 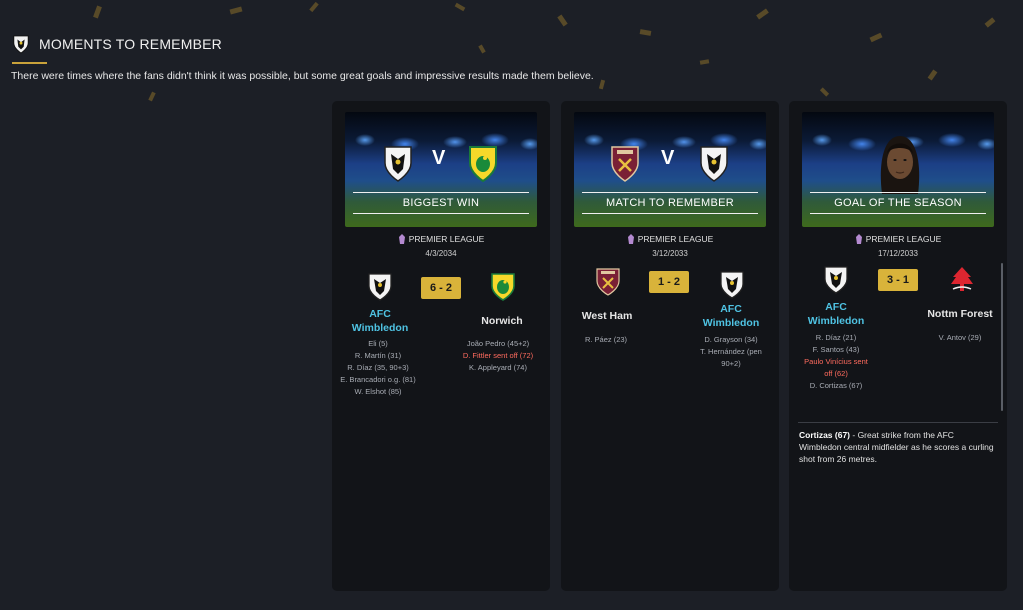 What do you see at coordinates (441, 253) in the screenshot?
I see `match-date: 4/3/2034` at bounding box center [441, 253].